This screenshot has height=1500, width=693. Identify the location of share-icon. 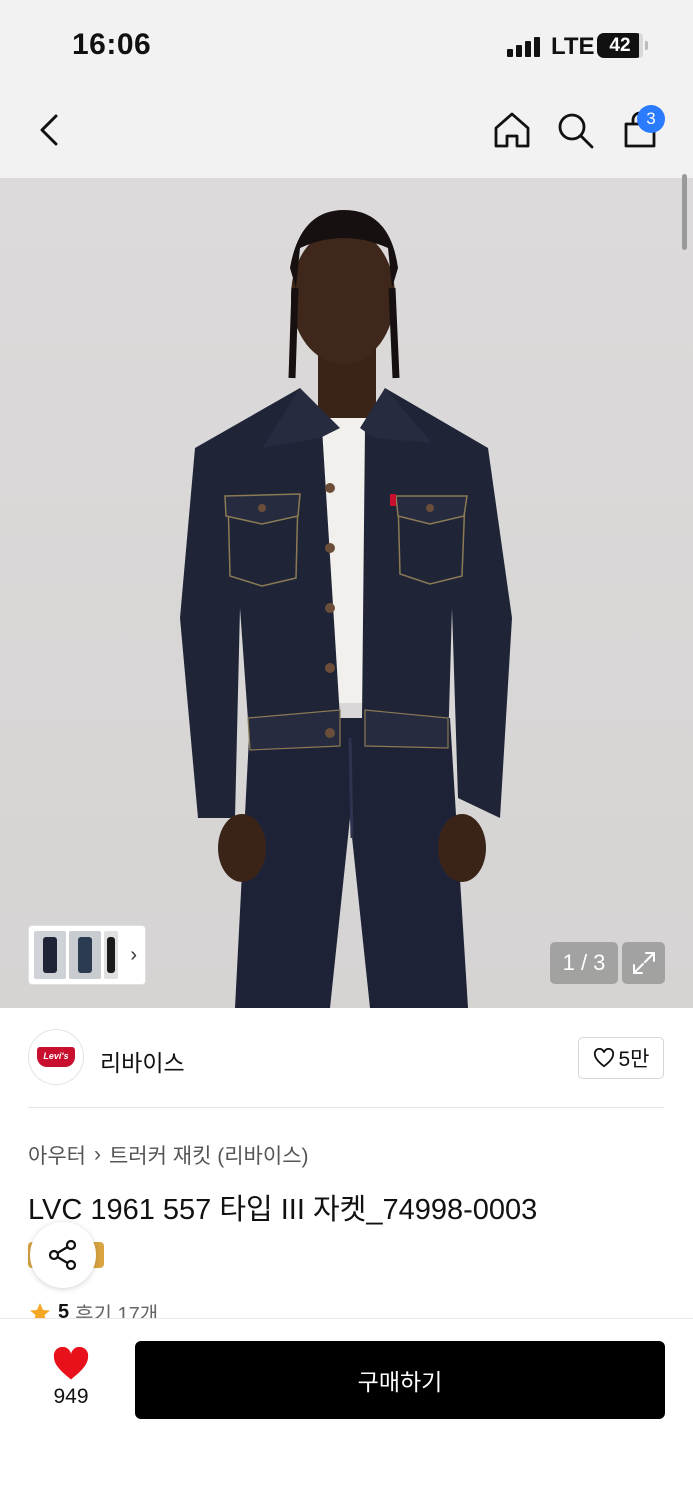
(62, 1255).